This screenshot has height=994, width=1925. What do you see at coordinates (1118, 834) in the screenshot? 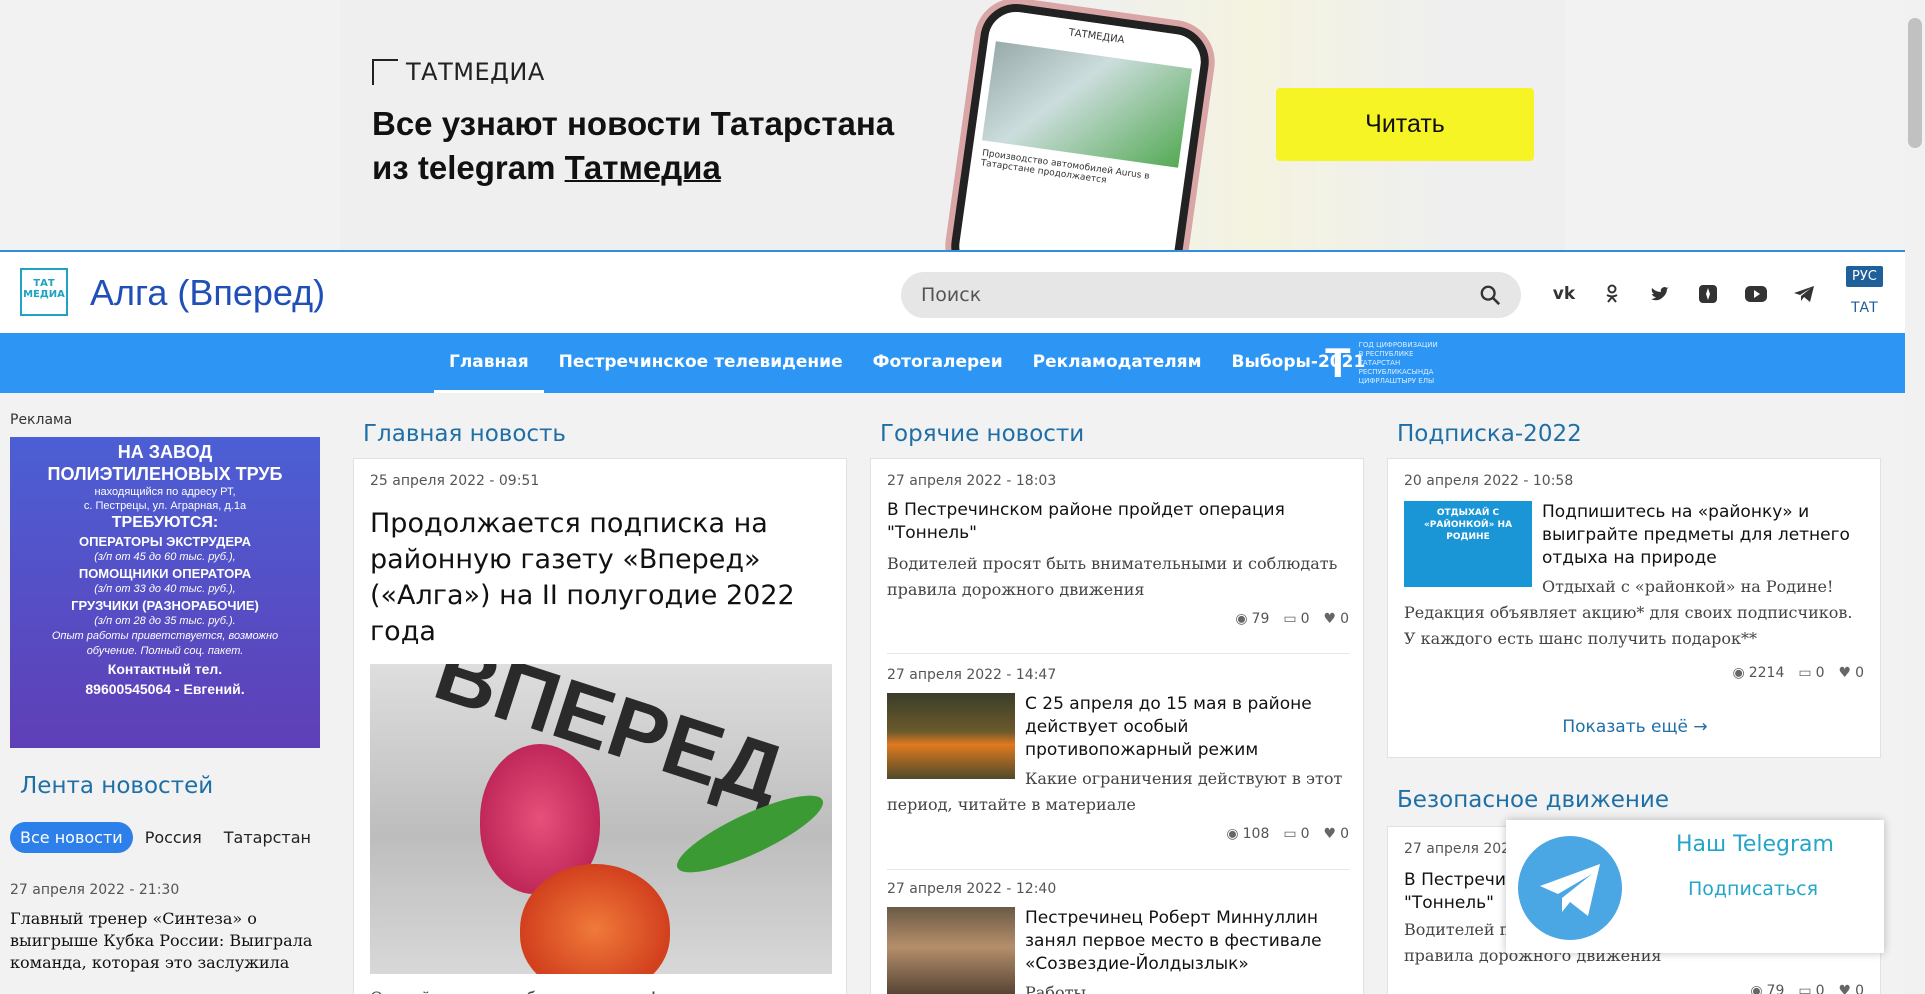
I see `hot-news-stats: ◉ 108 ▭ 0 ♥ 0` at bounding box center [1118, 834].